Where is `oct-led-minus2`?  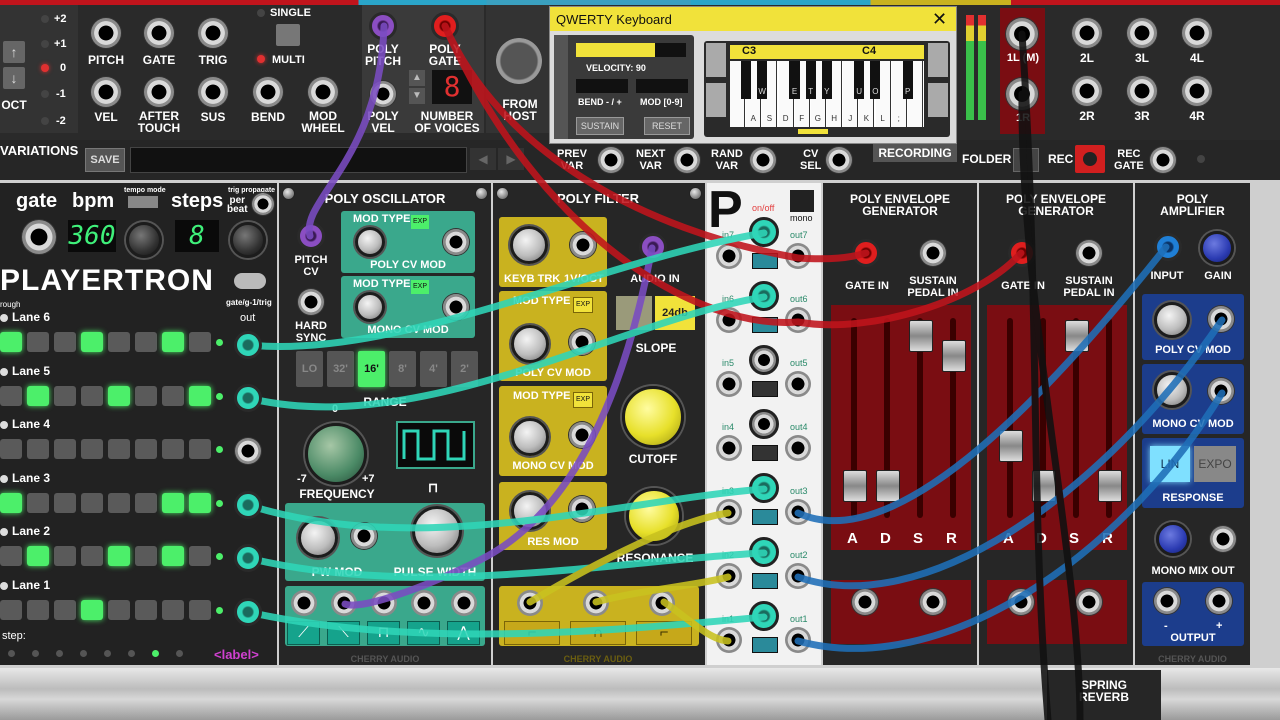
oct-led-minus2 is located at coordinates (45, 121).